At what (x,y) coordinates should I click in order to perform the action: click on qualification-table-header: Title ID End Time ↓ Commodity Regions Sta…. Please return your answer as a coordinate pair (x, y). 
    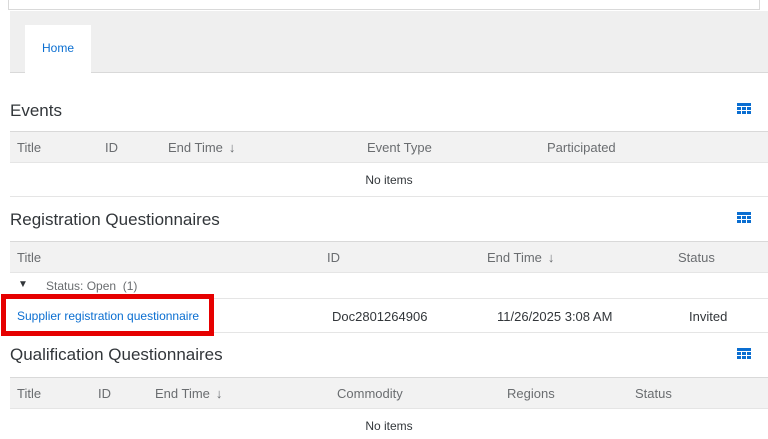
    Looking at the image, I should click on (389, 393).